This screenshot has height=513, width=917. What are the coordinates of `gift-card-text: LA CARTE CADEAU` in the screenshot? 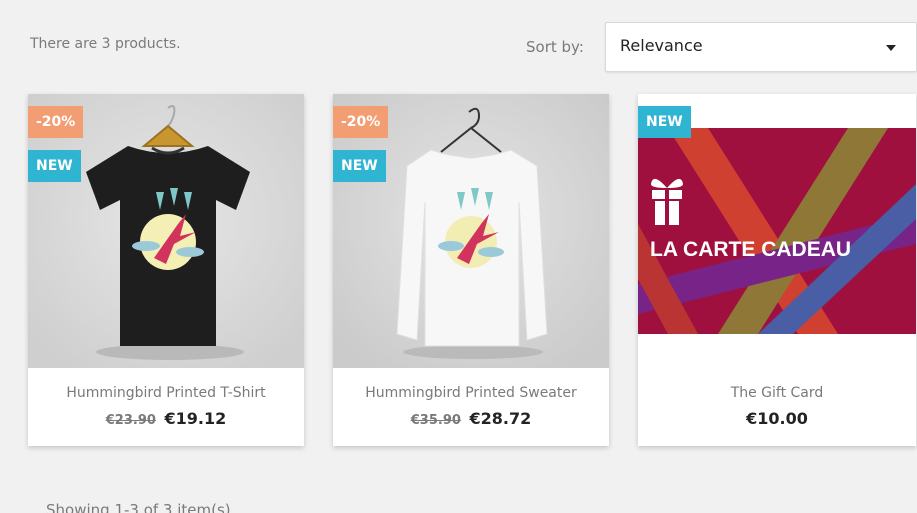 It's located at (750, 249).